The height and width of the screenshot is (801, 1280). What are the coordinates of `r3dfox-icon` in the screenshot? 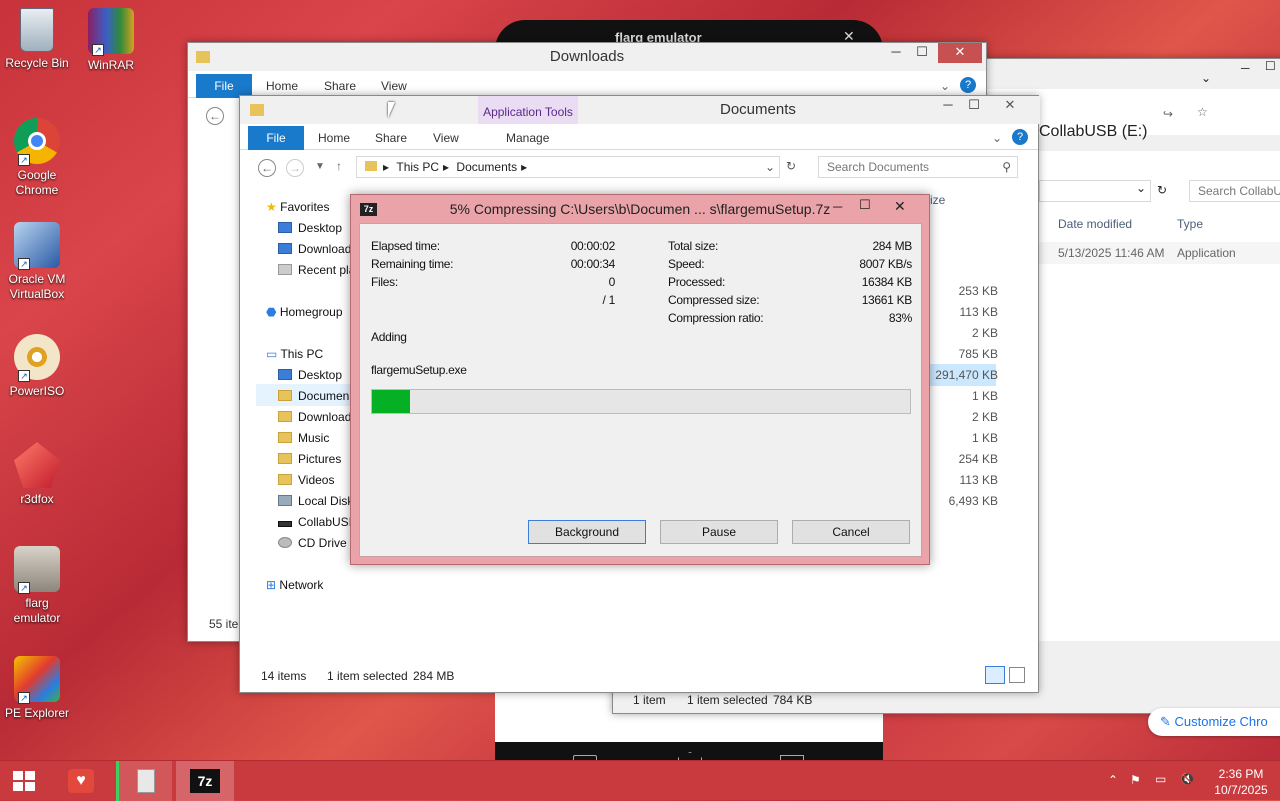 It's located at (37, 465).